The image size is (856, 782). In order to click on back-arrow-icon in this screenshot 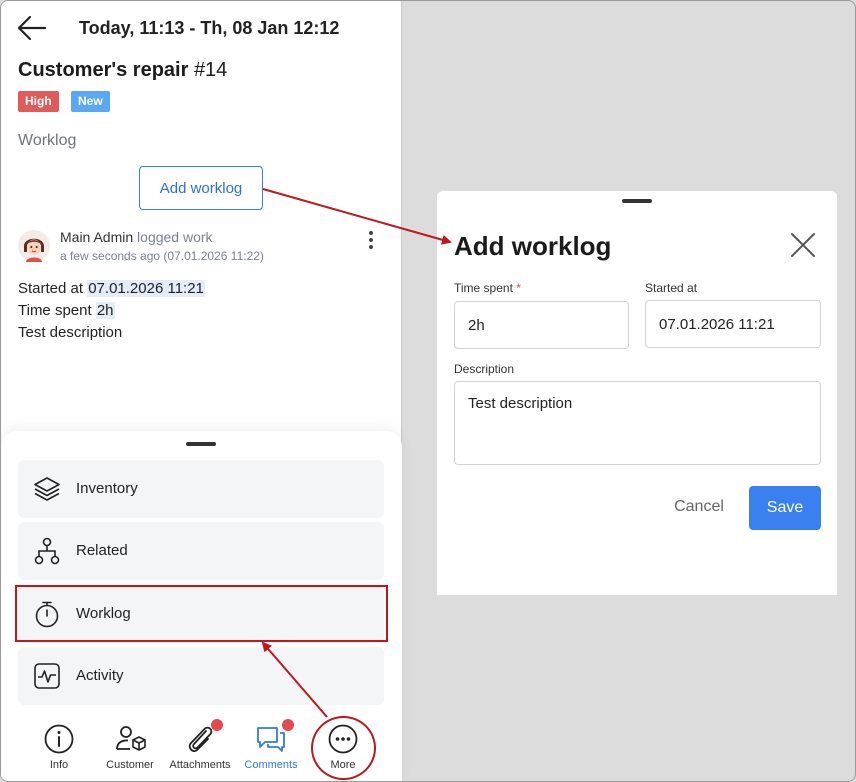, I will do `click(32, 28)`.